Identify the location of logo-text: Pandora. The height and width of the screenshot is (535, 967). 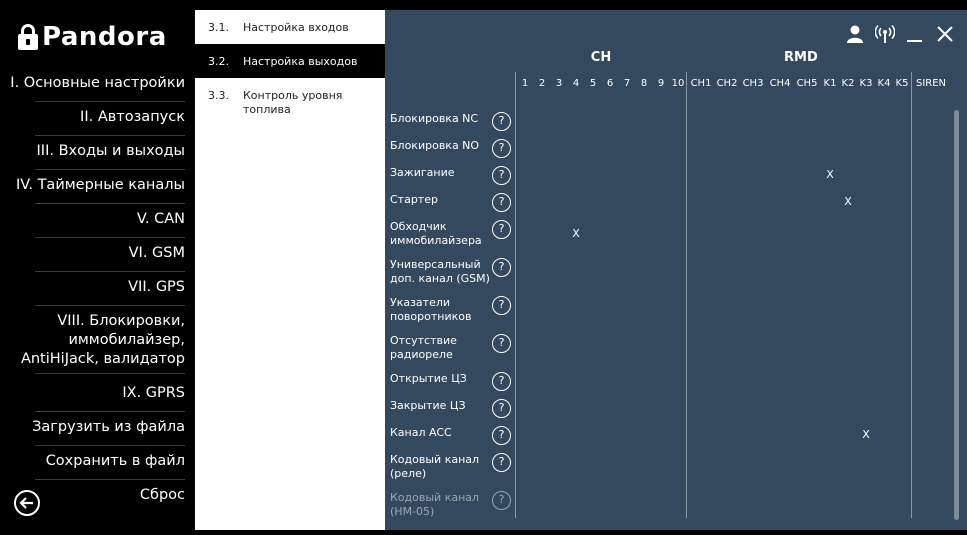
(104, 37).